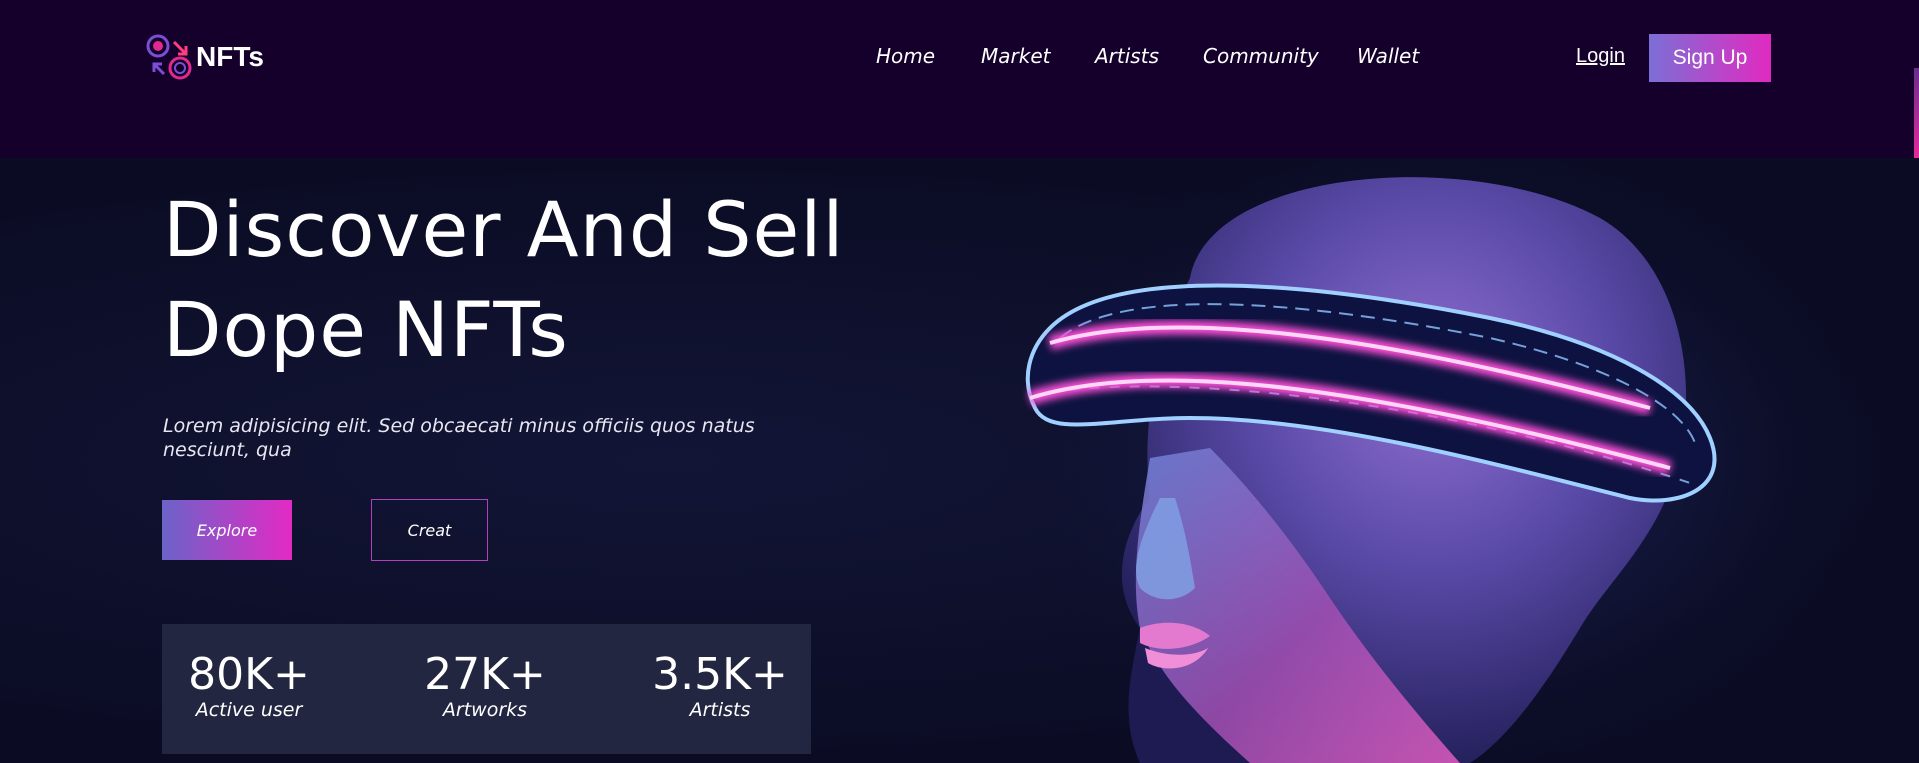 This screenshot has width=1919, height=763. I want to click on main-nav: Home Market Artists Community Wallet, so click(959, 59).